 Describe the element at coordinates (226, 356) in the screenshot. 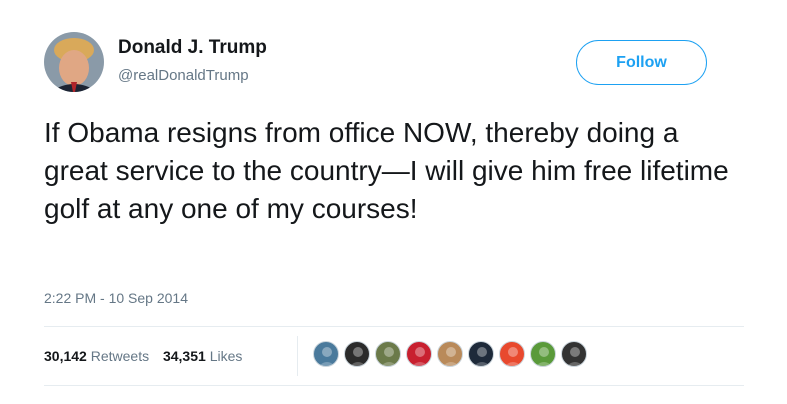

I see `likes-label: Likes` at that location.